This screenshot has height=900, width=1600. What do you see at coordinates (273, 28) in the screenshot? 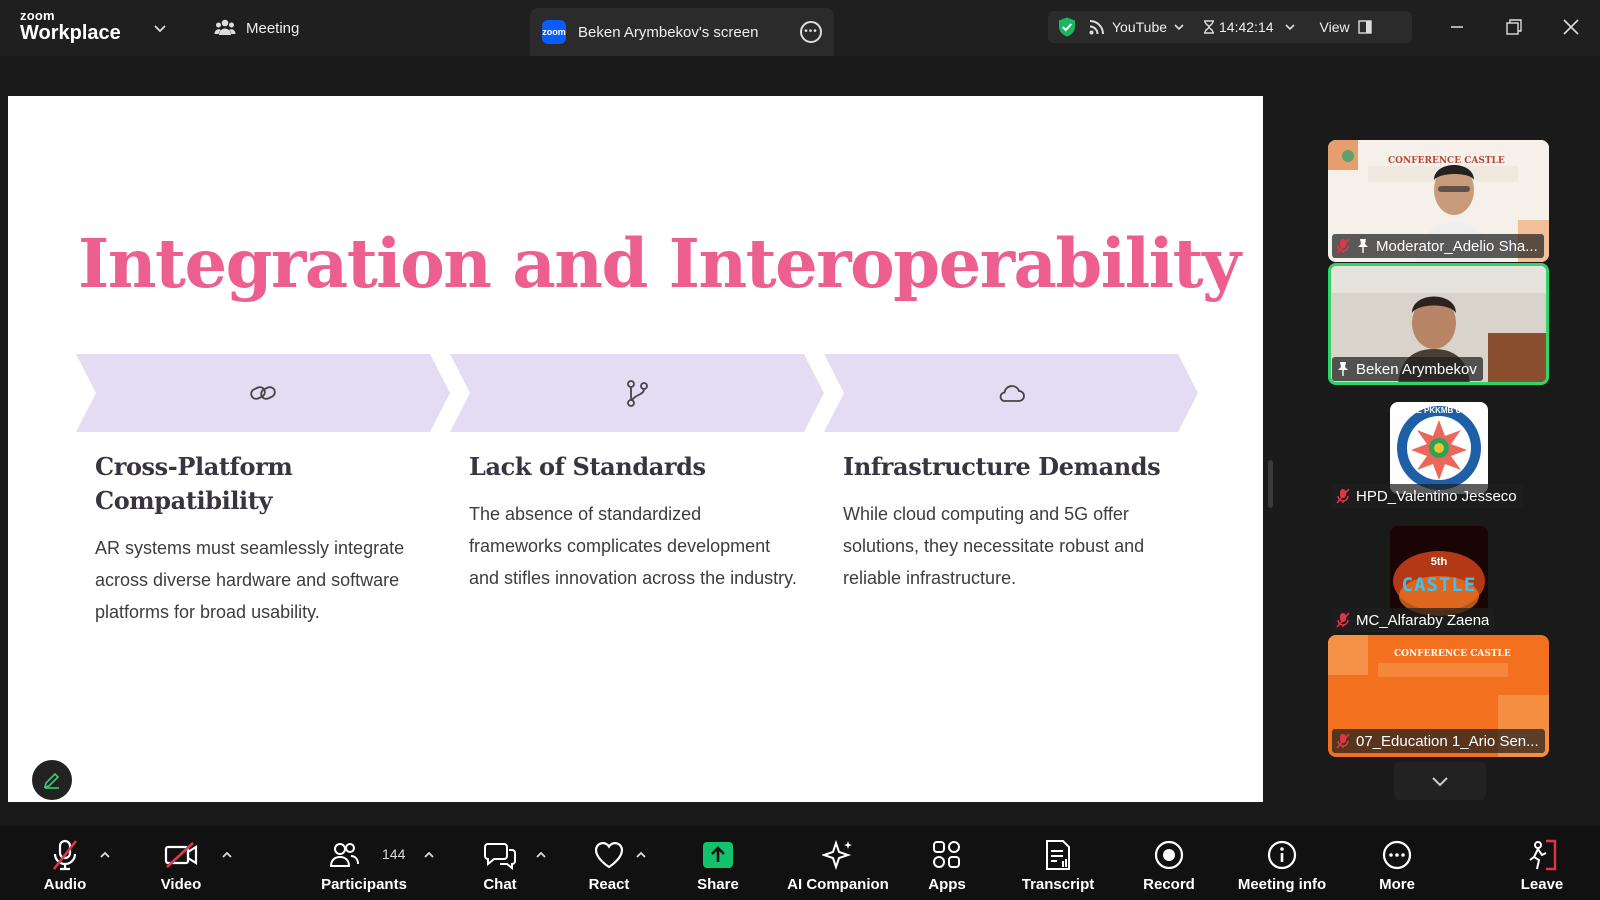
I see `tab-meeting-label: Meeting` at bounding box center [273, 28].